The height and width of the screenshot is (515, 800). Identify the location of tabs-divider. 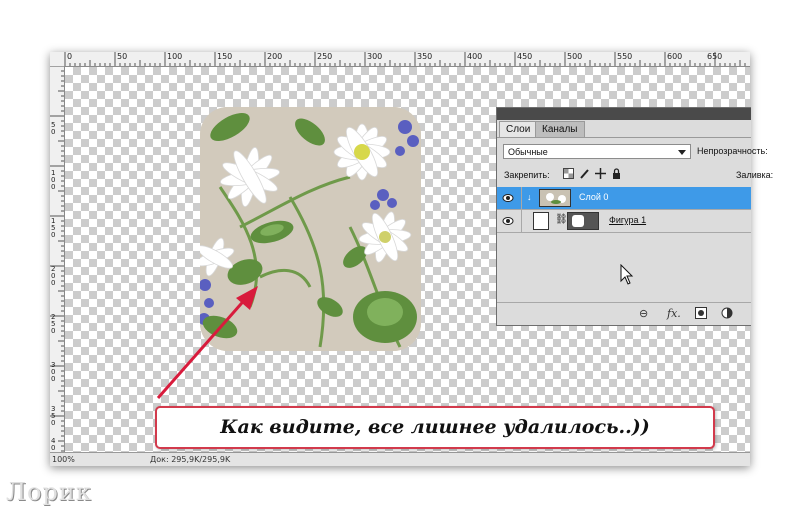
(624, 137).